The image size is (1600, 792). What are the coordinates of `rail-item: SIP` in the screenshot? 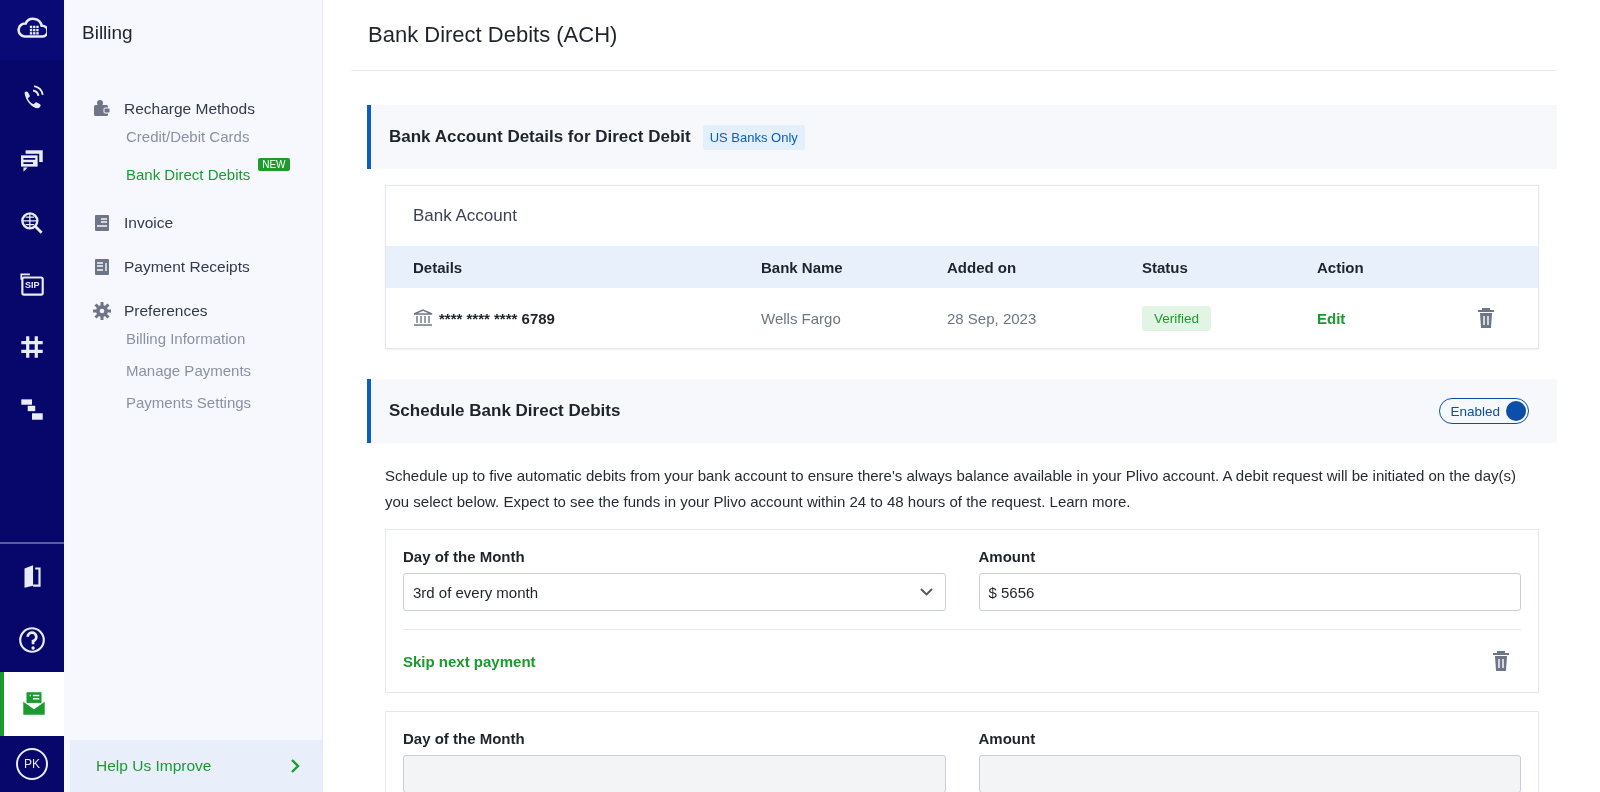 It's located at (32, 285).